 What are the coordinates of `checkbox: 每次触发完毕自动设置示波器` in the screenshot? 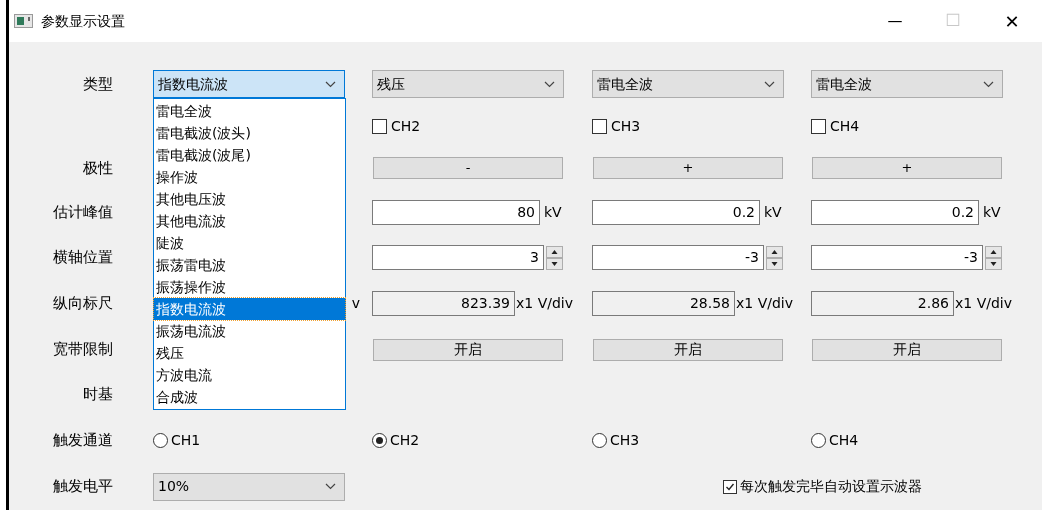 It's located at (822, 486).